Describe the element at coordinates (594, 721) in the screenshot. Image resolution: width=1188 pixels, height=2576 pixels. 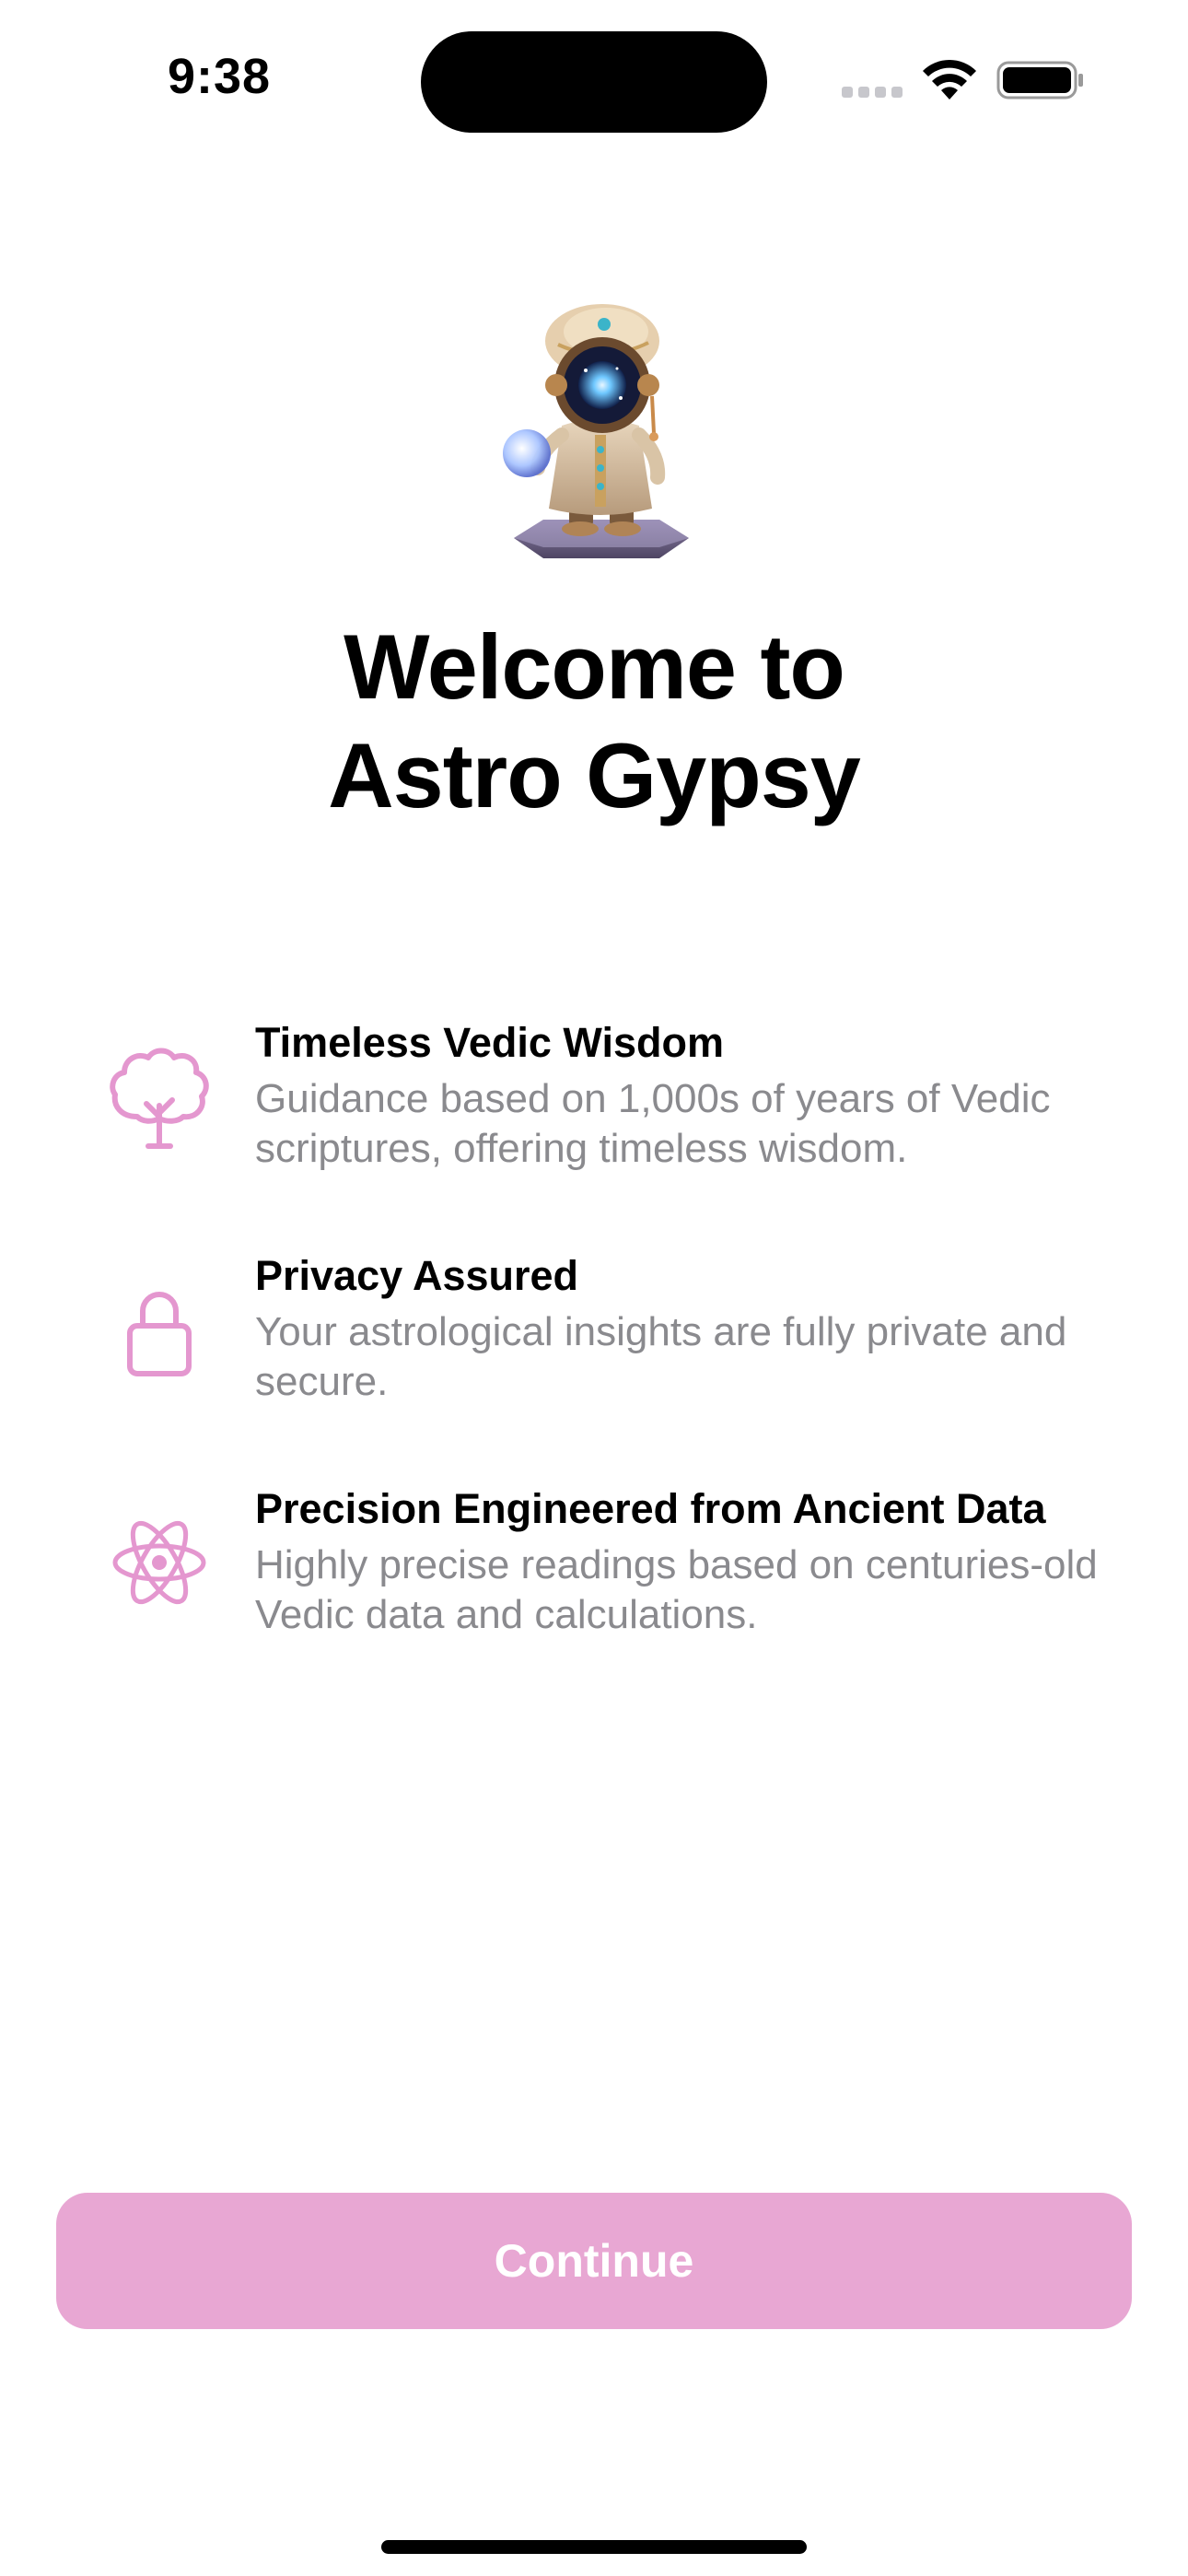
I see `welcome-title: Welcome to Astro Gypsy` at that location.